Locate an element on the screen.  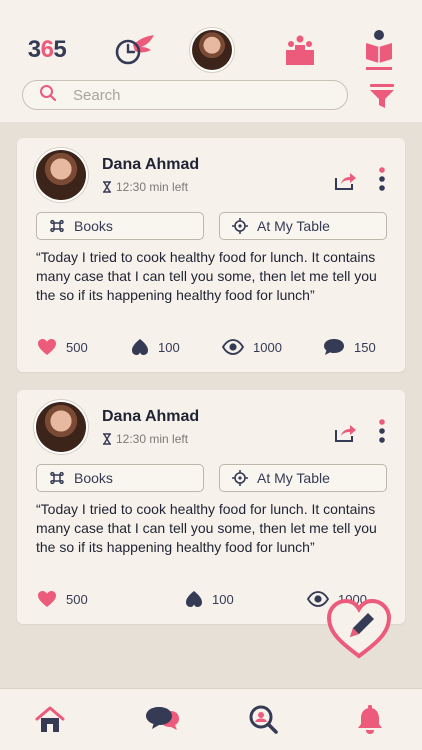
search-row is located at coordinates (212, 95).